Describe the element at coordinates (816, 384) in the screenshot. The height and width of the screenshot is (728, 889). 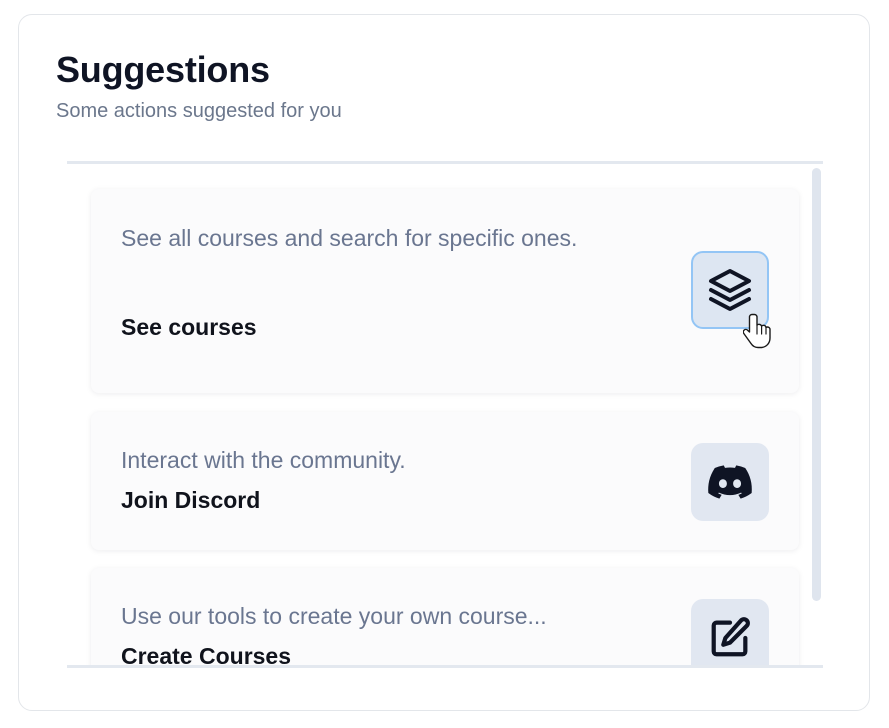
I see `scrollbar` at that location.